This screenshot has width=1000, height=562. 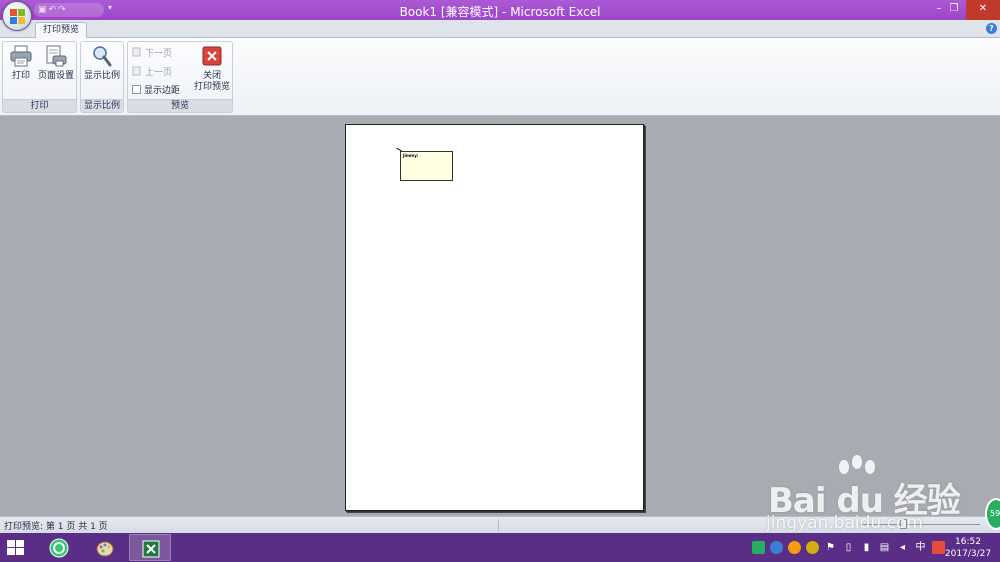 What do you see at coordinates (844, 523) in the screenshot?
I see `watermark-url: jingyan.baidu.com` at bounding box center [844, 523].